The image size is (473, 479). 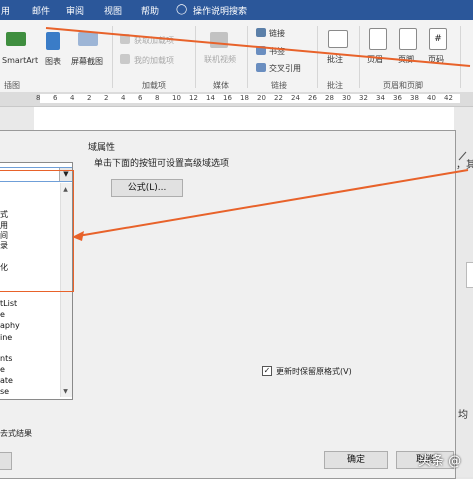 I want to click on cursor-mark, so click(x=462, y=156).